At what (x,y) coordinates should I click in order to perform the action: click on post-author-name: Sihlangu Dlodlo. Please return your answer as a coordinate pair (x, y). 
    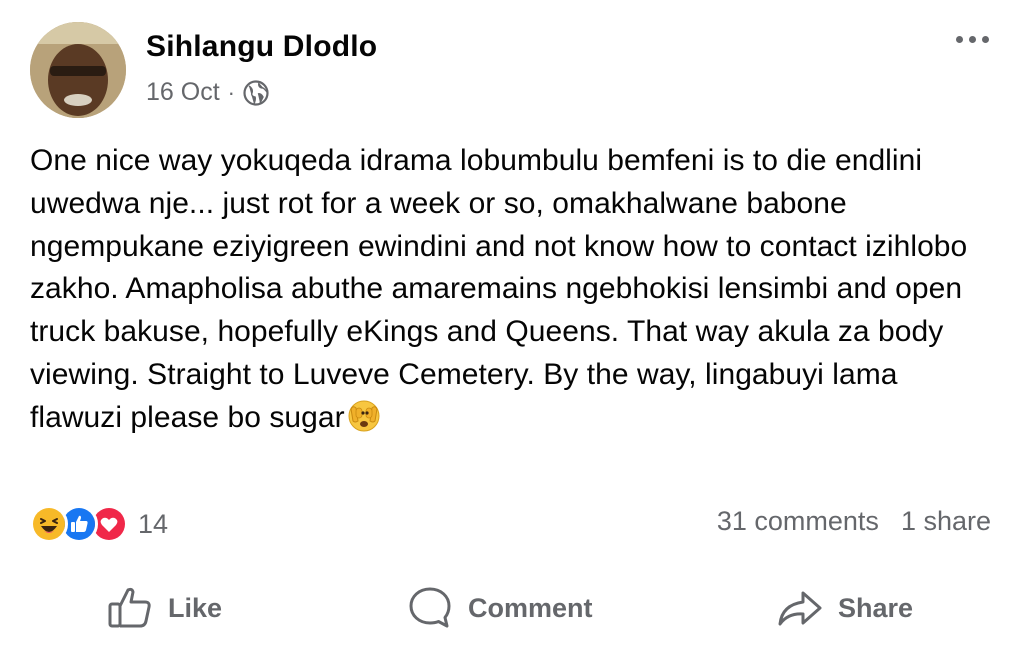
    Looking at the image, I should click on (261, 47).